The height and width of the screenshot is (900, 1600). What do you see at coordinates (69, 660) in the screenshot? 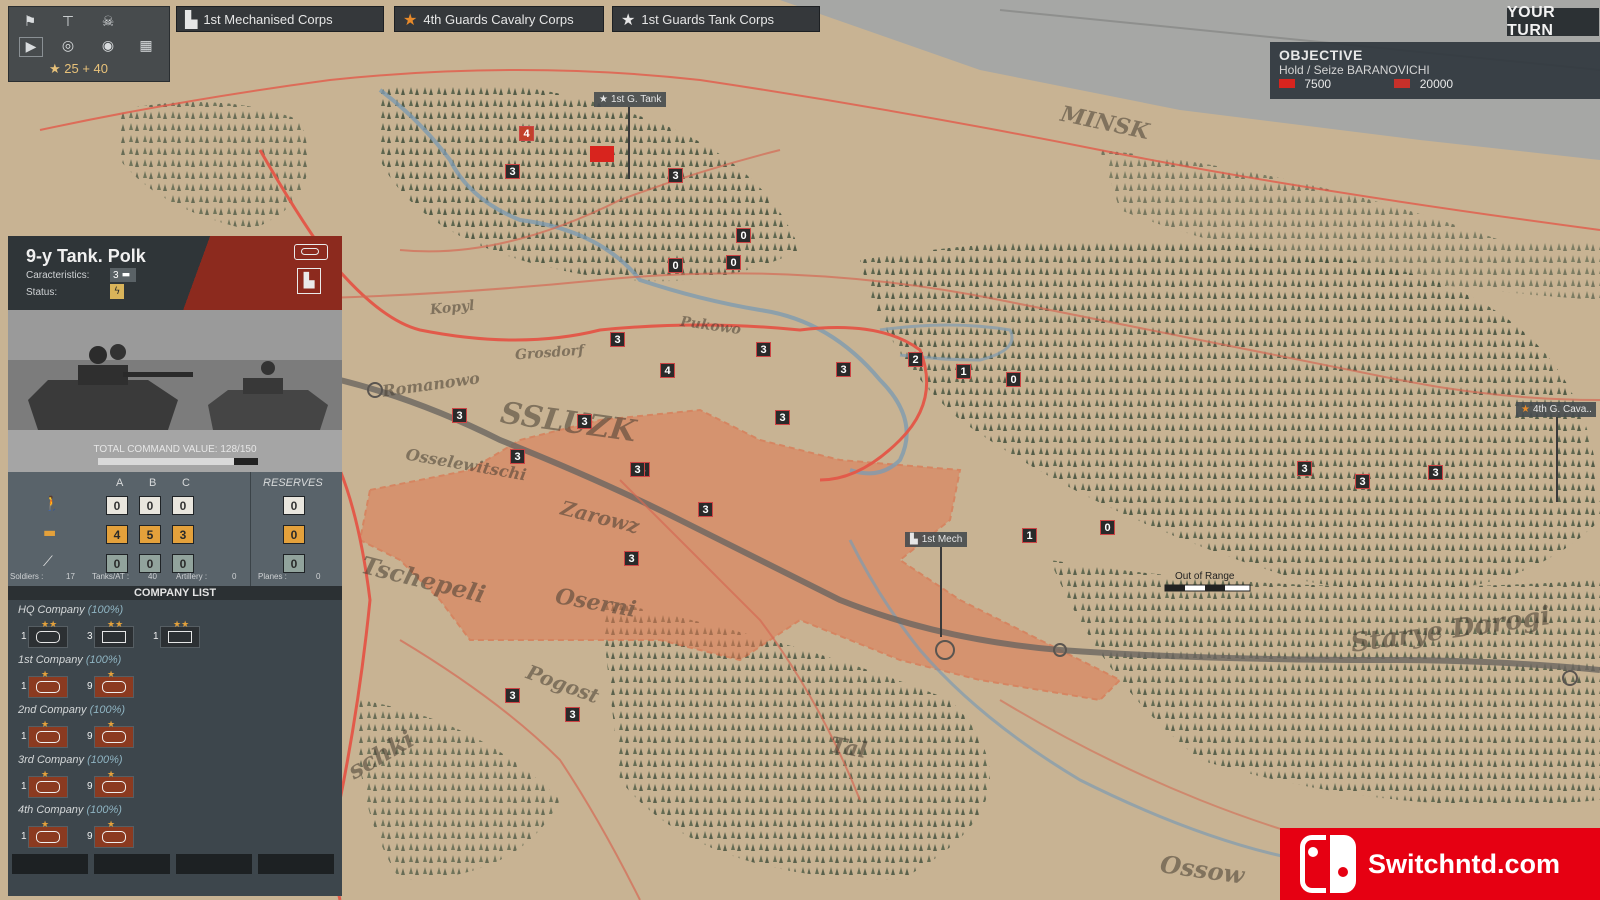
I see `company-name-1st: 1st Company (100%)` at bounding box center [69, 660].